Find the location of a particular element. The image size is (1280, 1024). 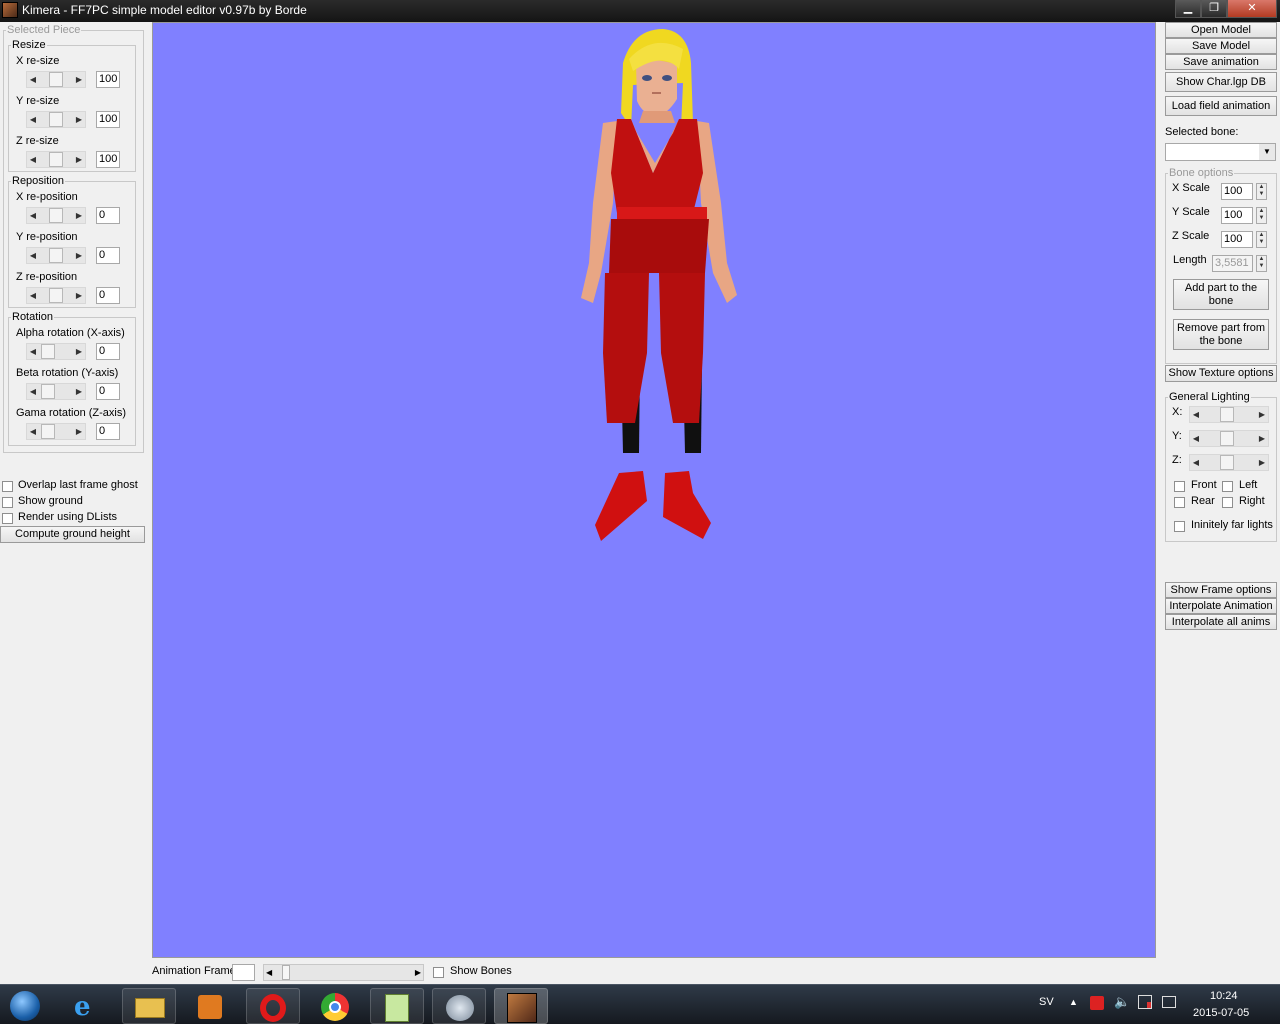

language-indicator: SV is located at coordinates (1046, 1002).